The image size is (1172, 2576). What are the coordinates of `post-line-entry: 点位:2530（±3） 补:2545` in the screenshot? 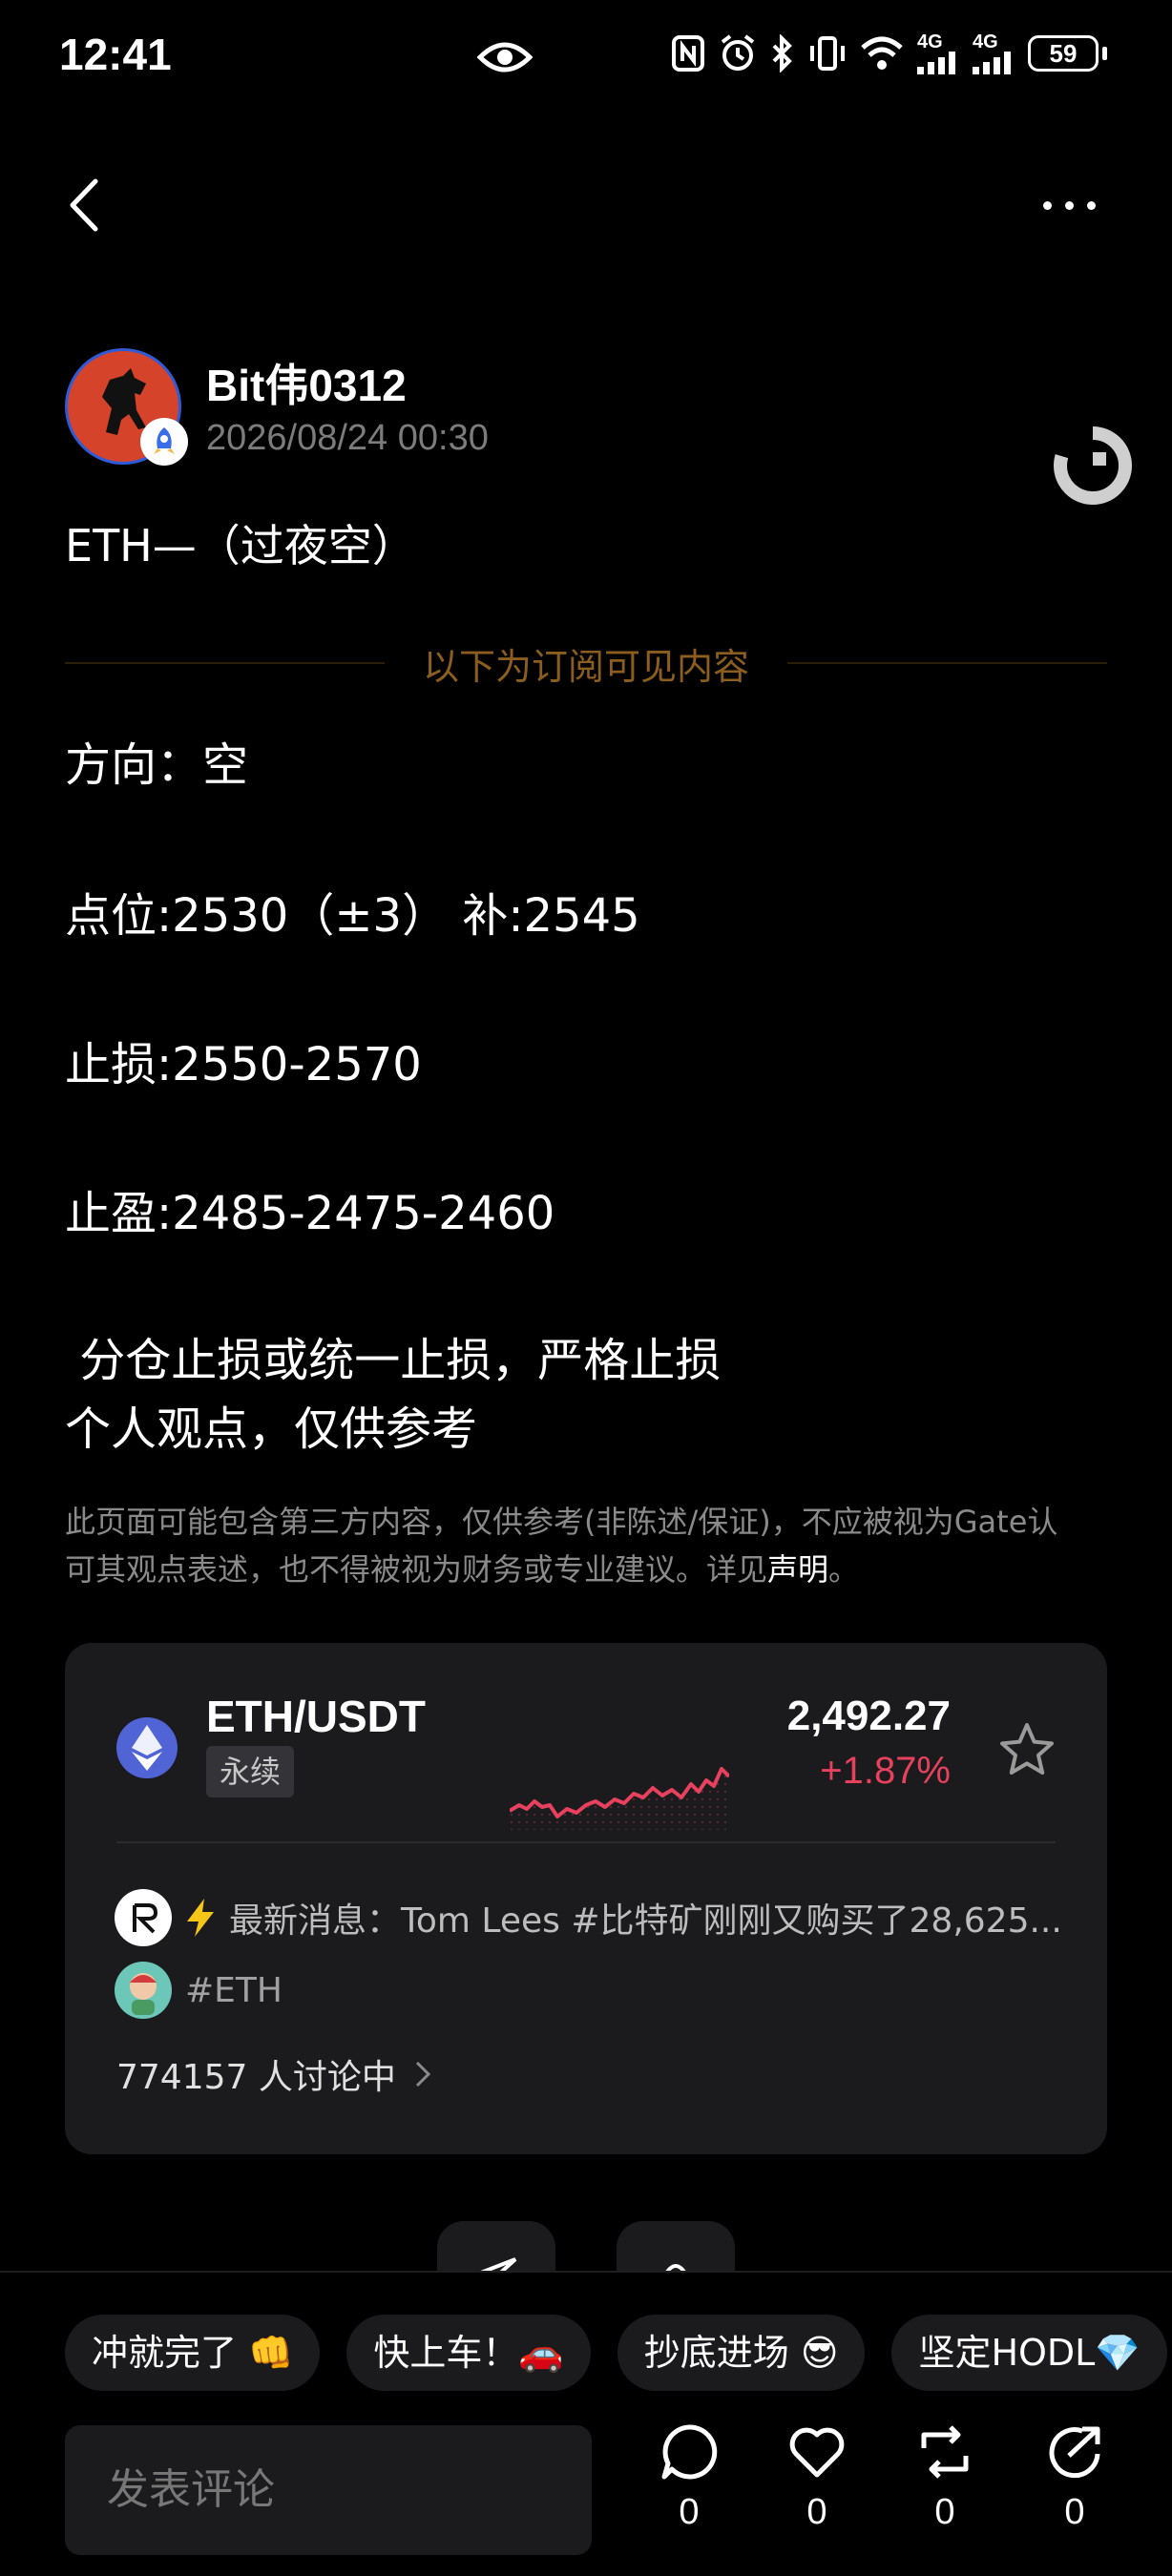 It's located at (353, 916).